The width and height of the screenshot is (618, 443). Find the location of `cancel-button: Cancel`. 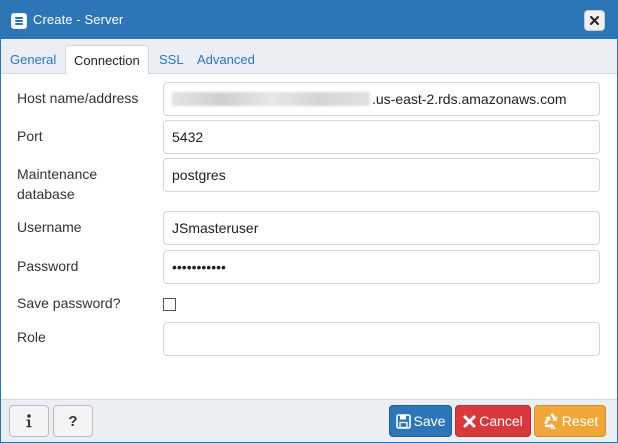

cancel-button: Cancel is located at coordinates (493, 421).